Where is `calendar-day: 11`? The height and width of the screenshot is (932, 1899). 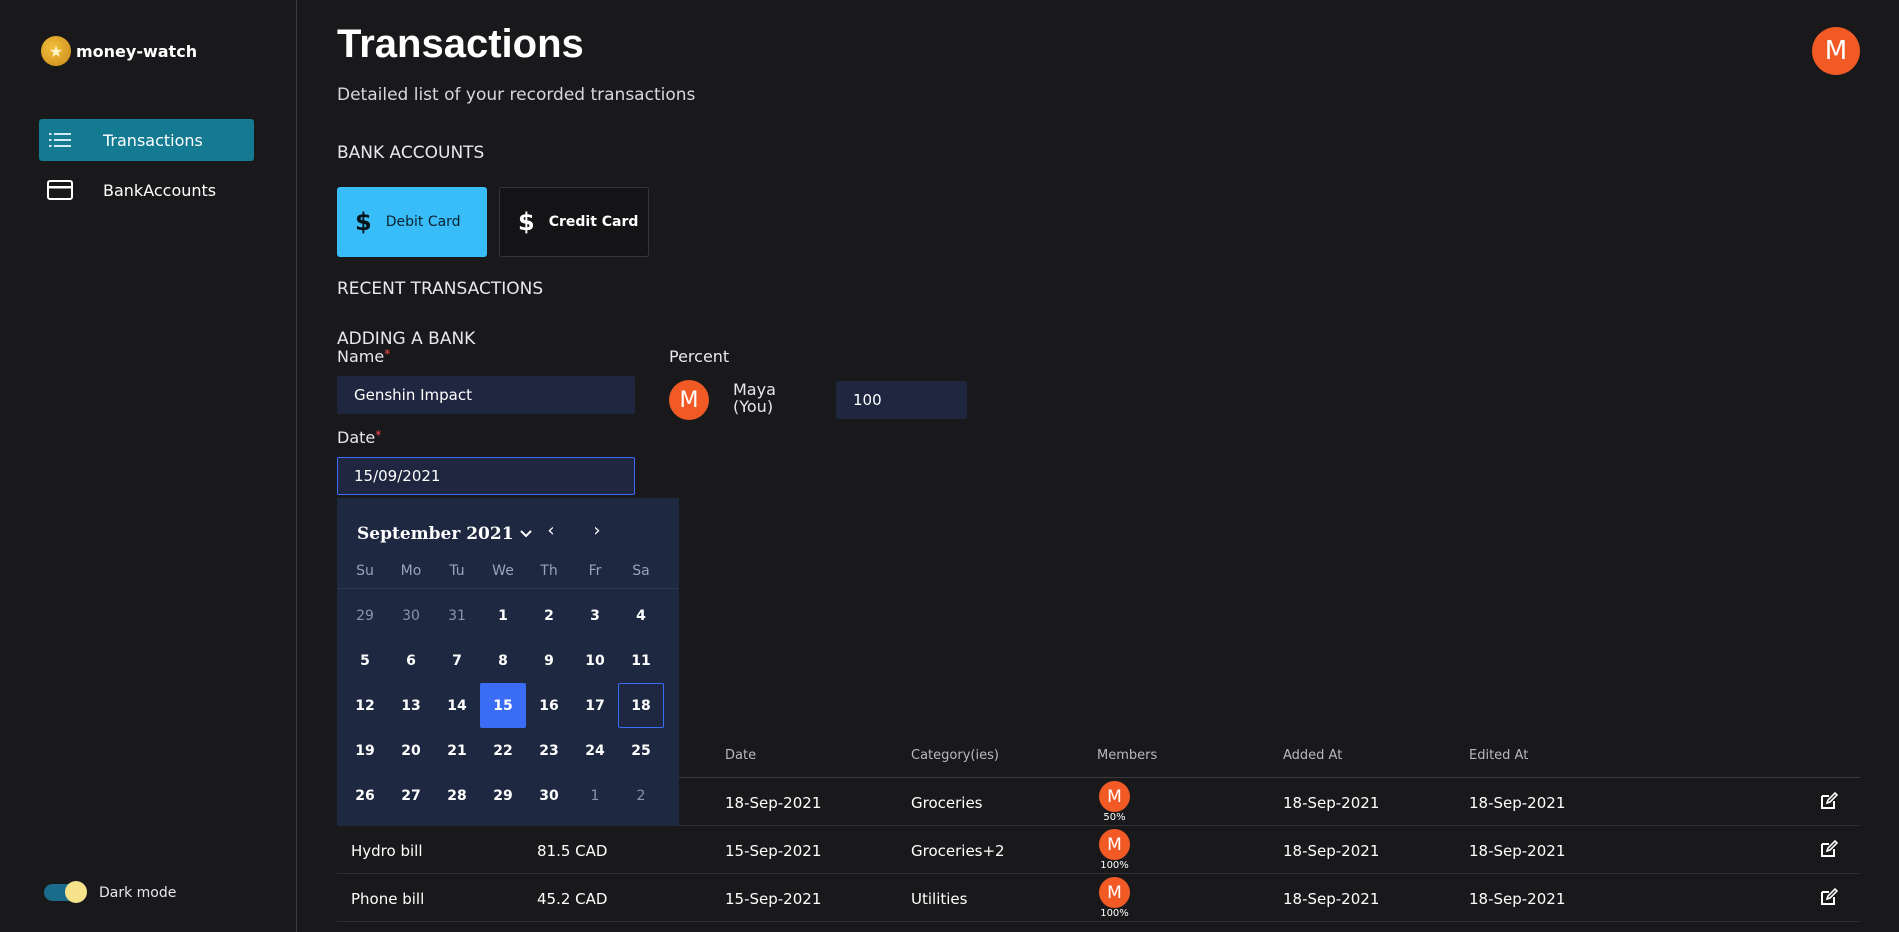 calendar-day: 11 is located at coordinates (641, 660).